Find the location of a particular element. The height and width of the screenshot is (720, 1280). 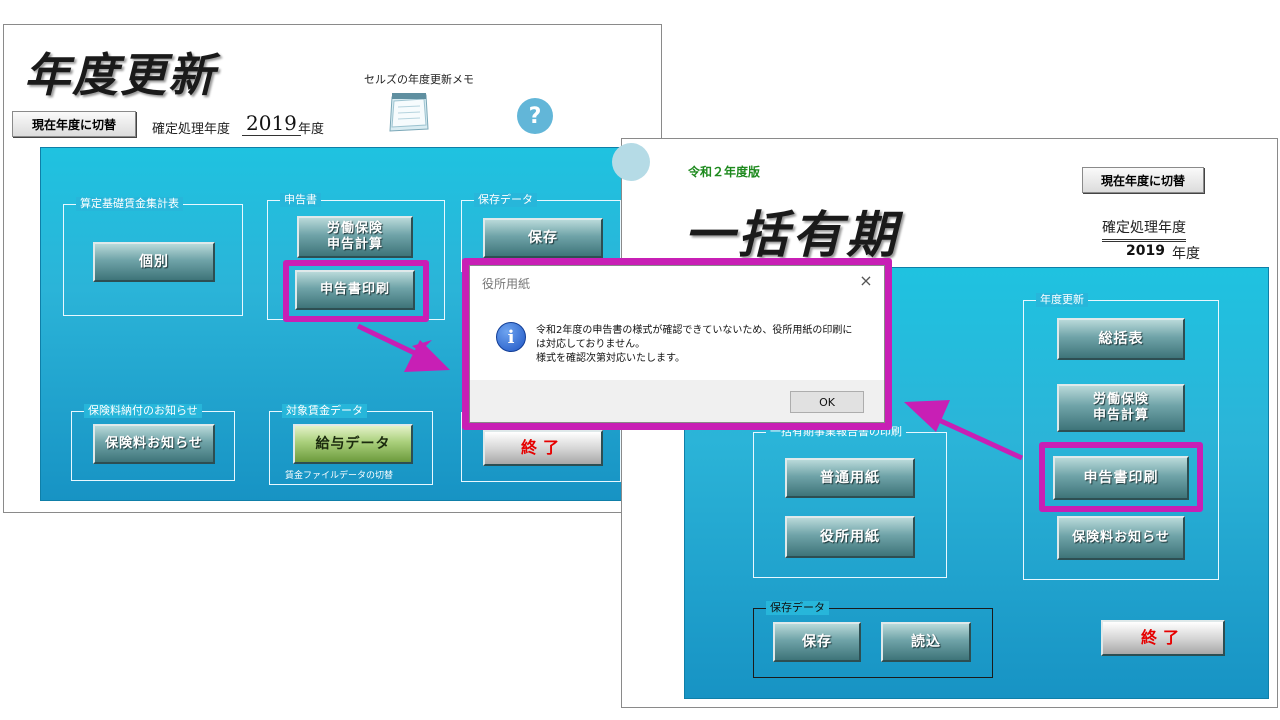

left-print-highlight is located at coordinates (356, 291).